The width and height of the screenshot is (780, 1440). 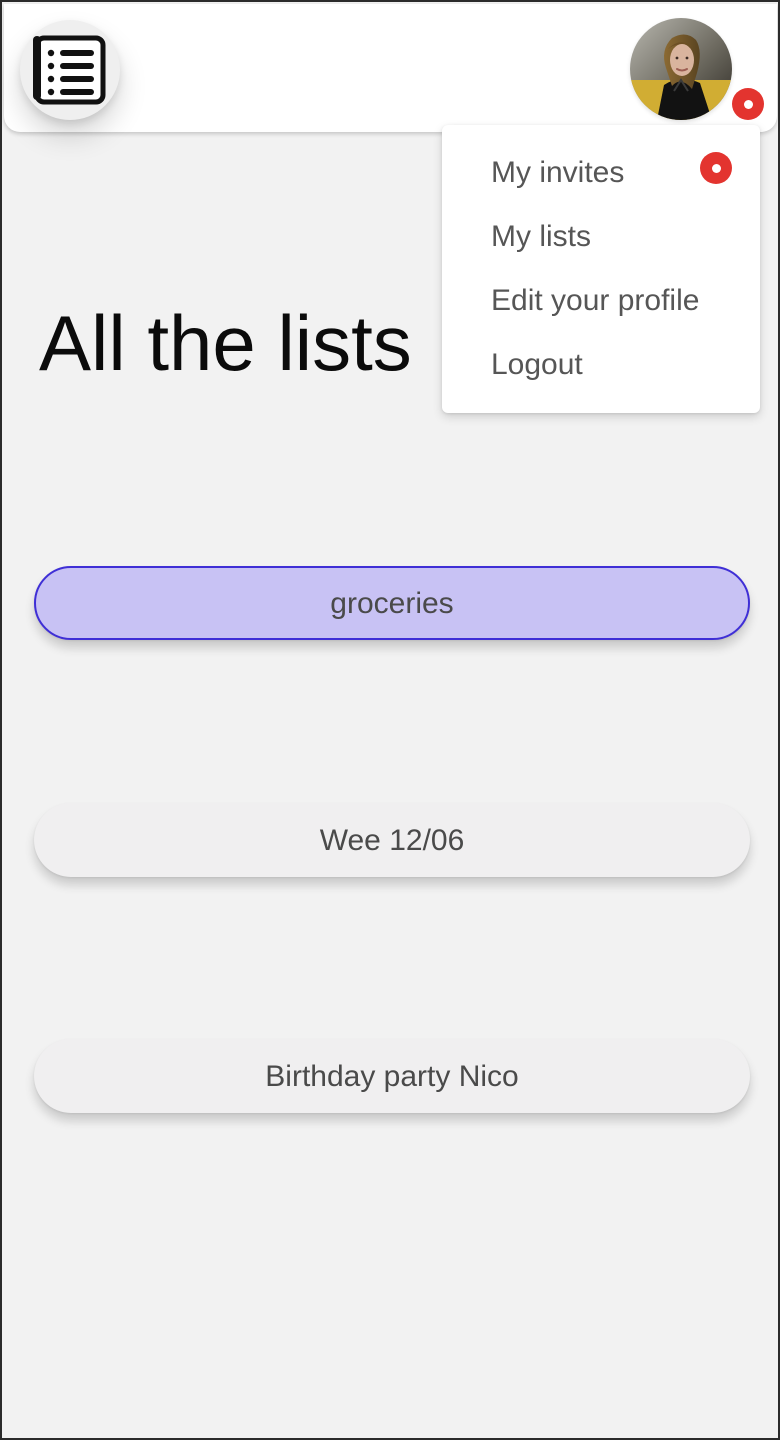 What do you see at coordinates (541, 237) in the screenshot?
I see `dropdown-item-my-lists: My lists` at bounding box center [541, 237].